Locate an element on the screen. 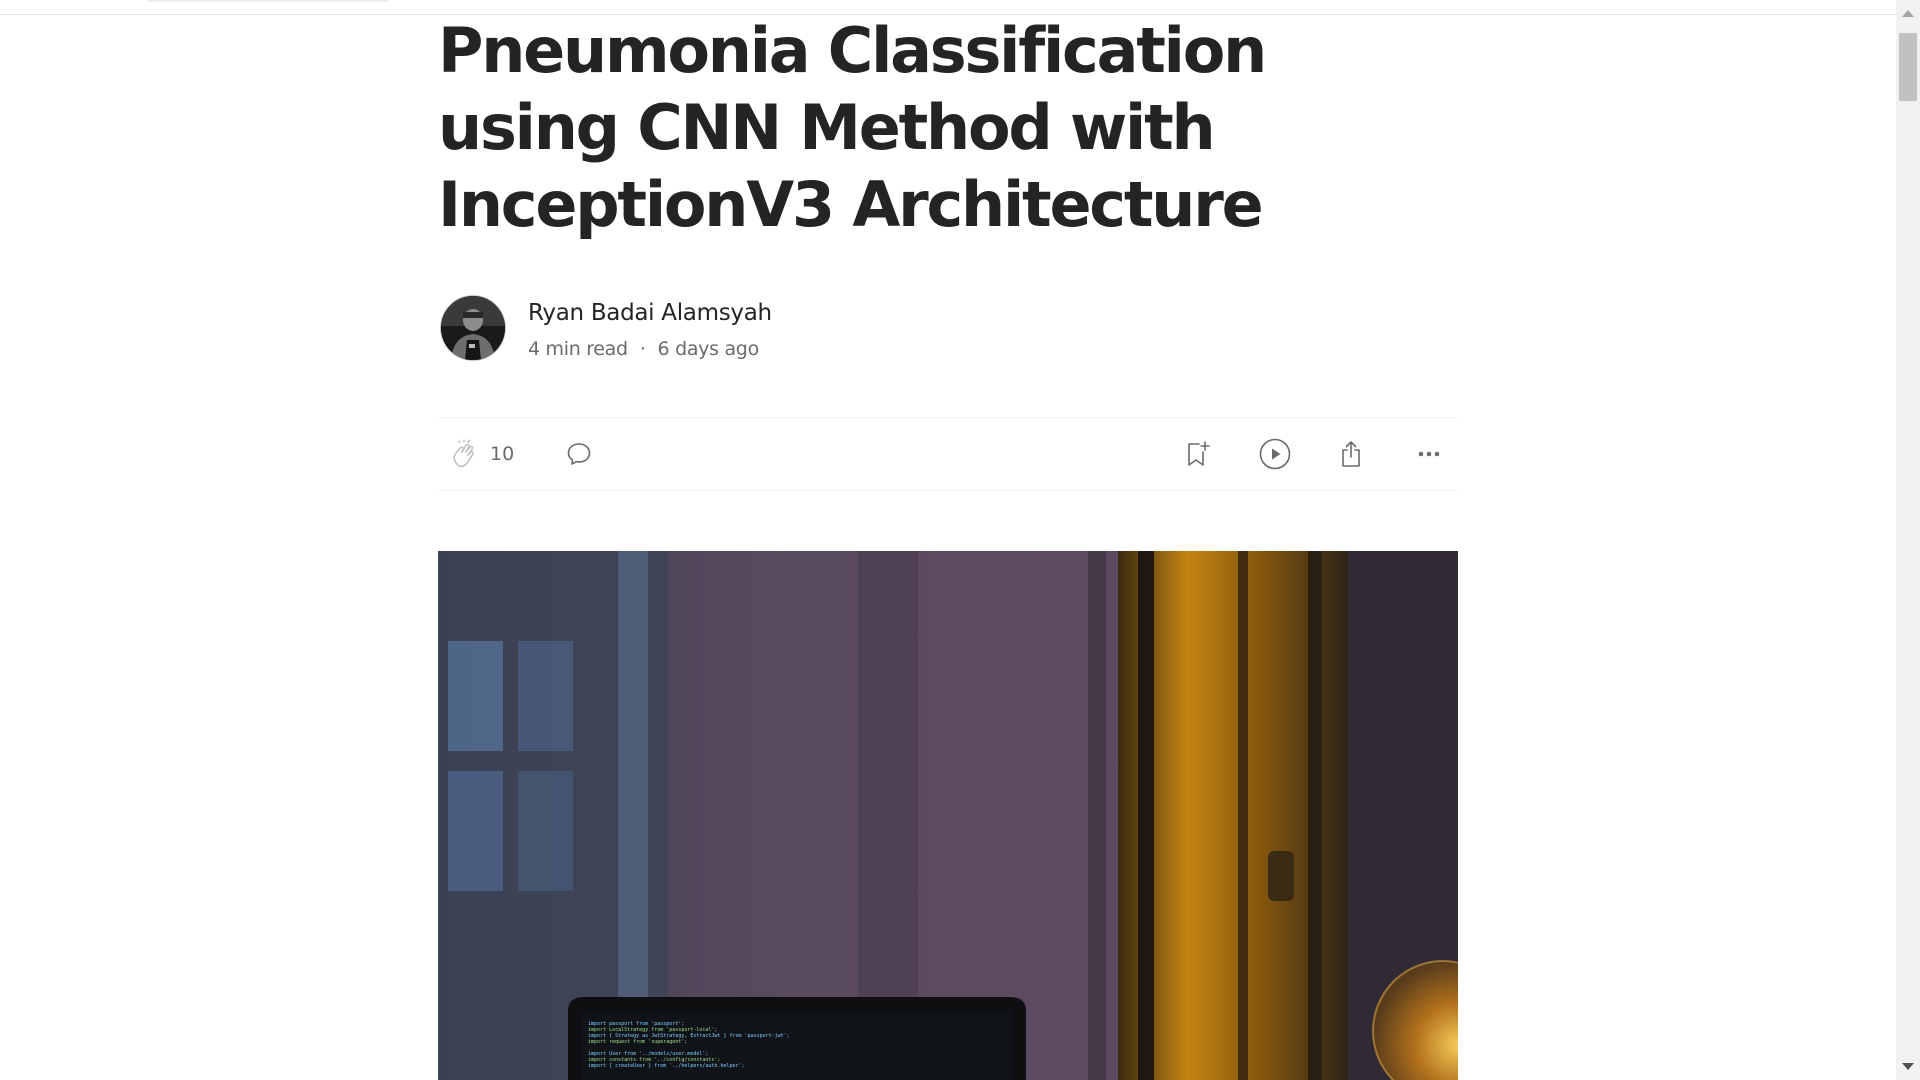 This screenshot has height=1080, width=1920. play-icon is located at coordinates (1275, 454).